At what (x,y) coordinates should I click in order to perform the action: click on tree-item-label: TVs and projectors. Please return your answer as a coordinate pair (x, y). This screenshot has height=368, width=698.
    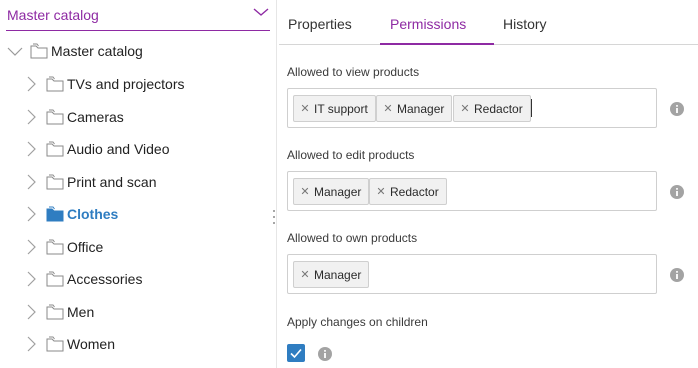
    Looking at the image, I should click on (126, 84).